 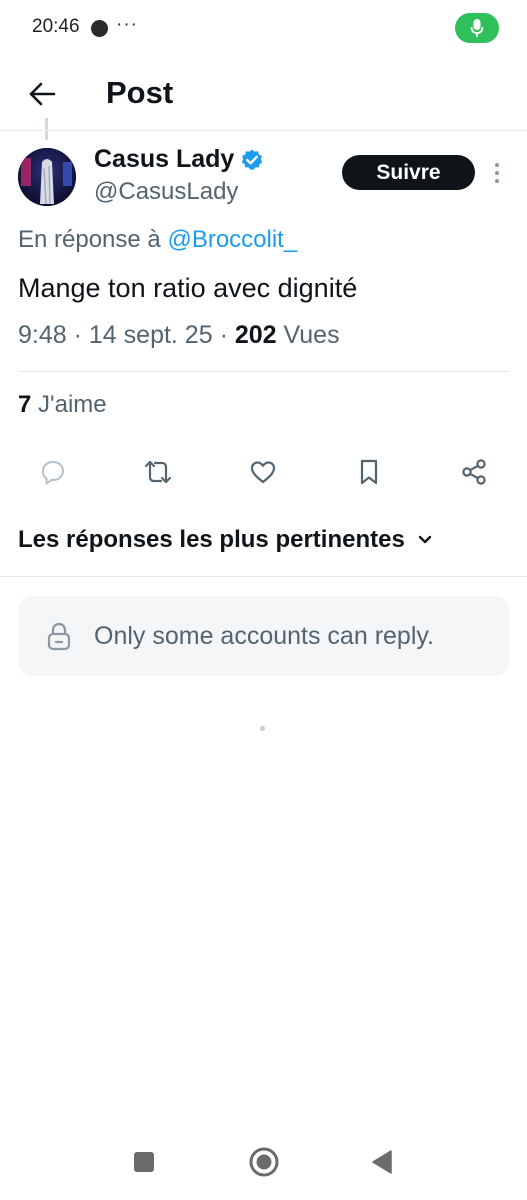 I want to click on status-bar: 20:46 ···, so click(x=263, y=29).